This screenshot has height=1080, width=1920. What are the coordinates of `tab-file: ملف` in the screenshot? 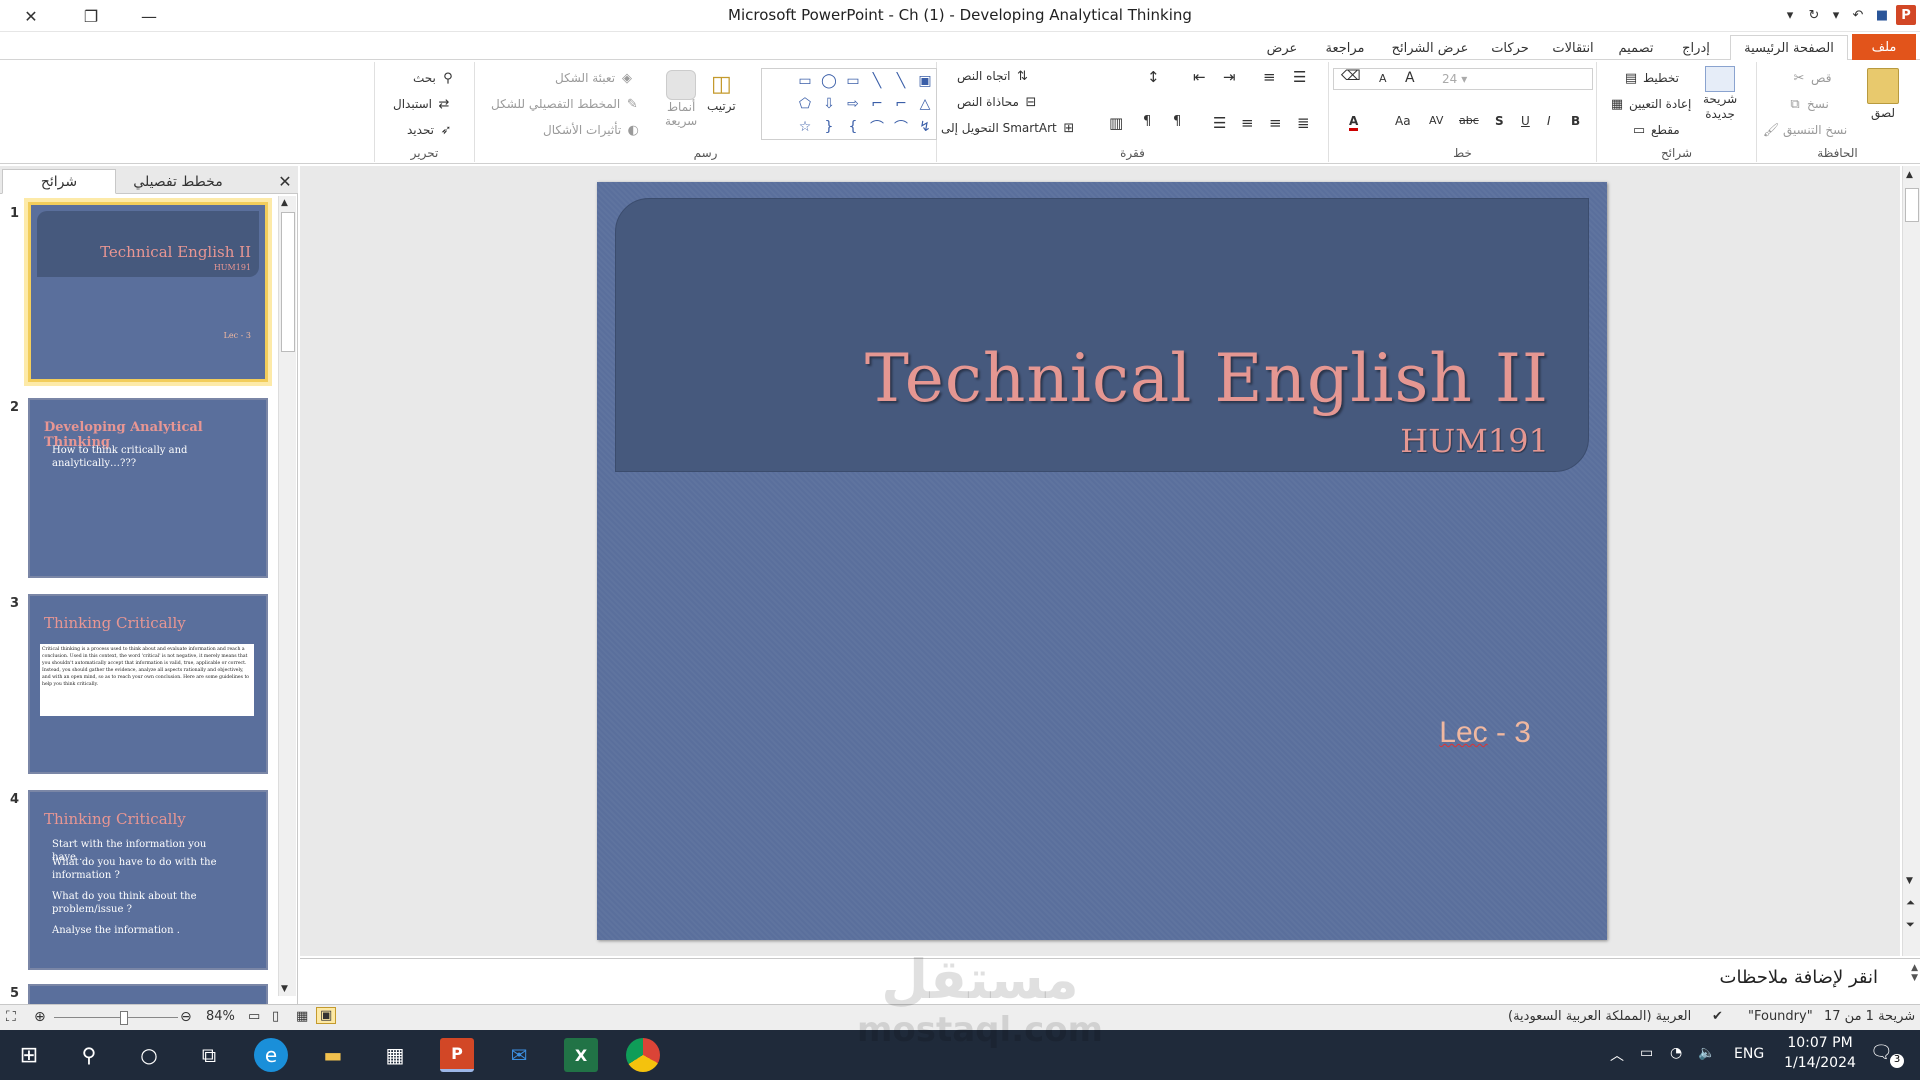 It's located at (1884, 47).